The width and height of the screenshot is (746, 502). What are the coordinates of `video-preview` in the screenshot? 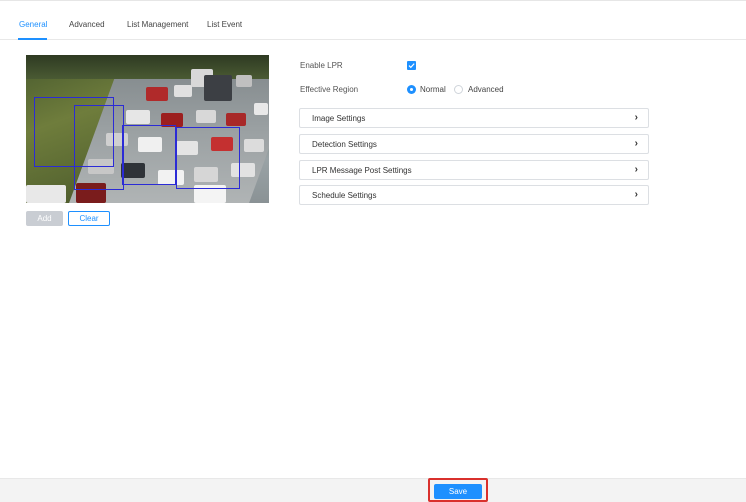 It's located at (147, 129).